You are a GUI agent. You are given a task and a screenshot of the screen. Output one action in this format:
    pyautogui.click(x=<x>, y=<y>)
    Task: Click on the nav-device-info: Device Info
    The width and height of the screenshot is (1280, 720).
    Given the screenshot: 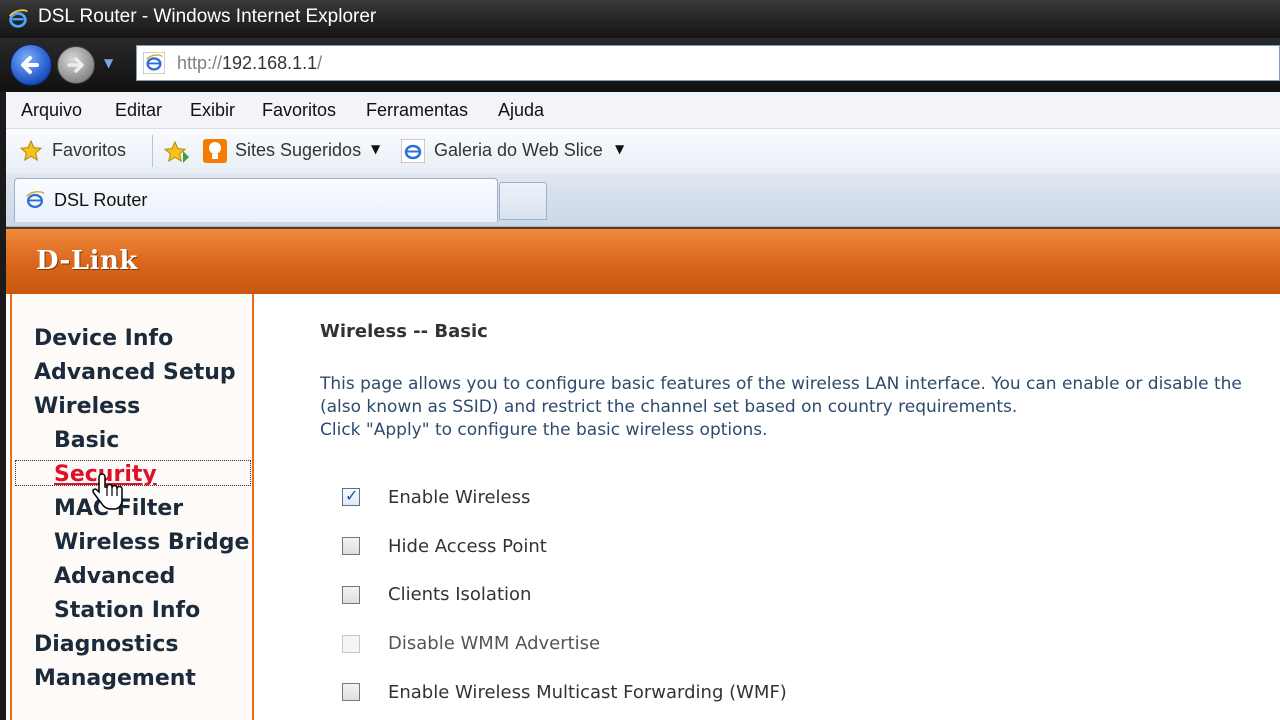 What is the action you would take?
    pyautogui.click(x=103, y=338)
    